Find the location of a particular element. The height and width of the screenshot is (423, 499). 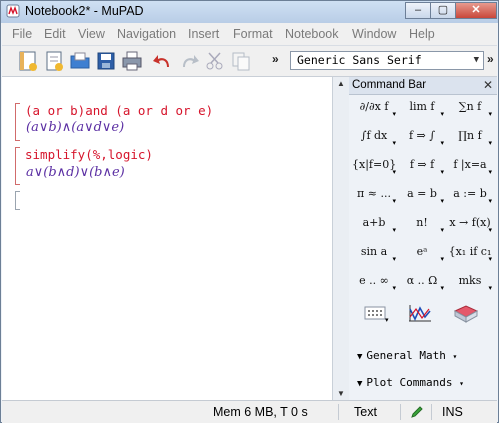

font-select: Generic Sans Serif ▼ is located at coordinates (387, 60).